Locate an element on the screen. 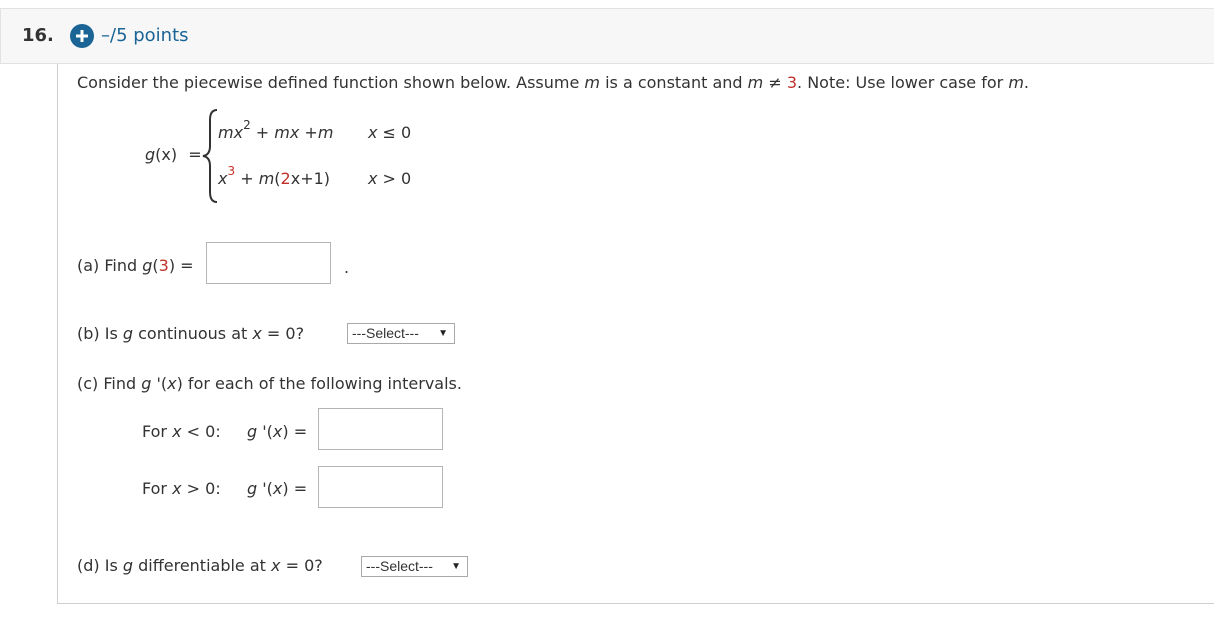  part-c-row1-answer-input is located at coordinates (380, 429).